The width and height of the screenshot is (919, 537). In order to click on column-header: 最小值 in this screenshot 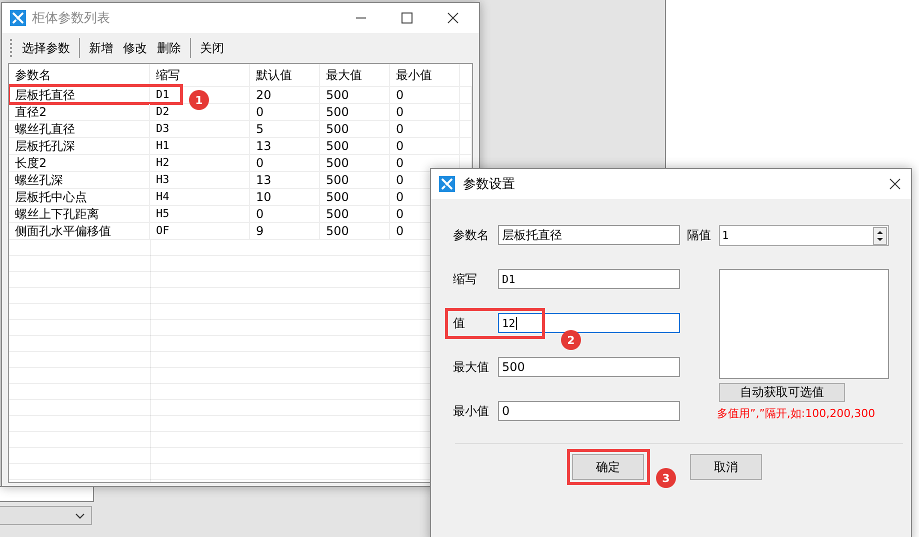, I will do `click(425, 75)`.